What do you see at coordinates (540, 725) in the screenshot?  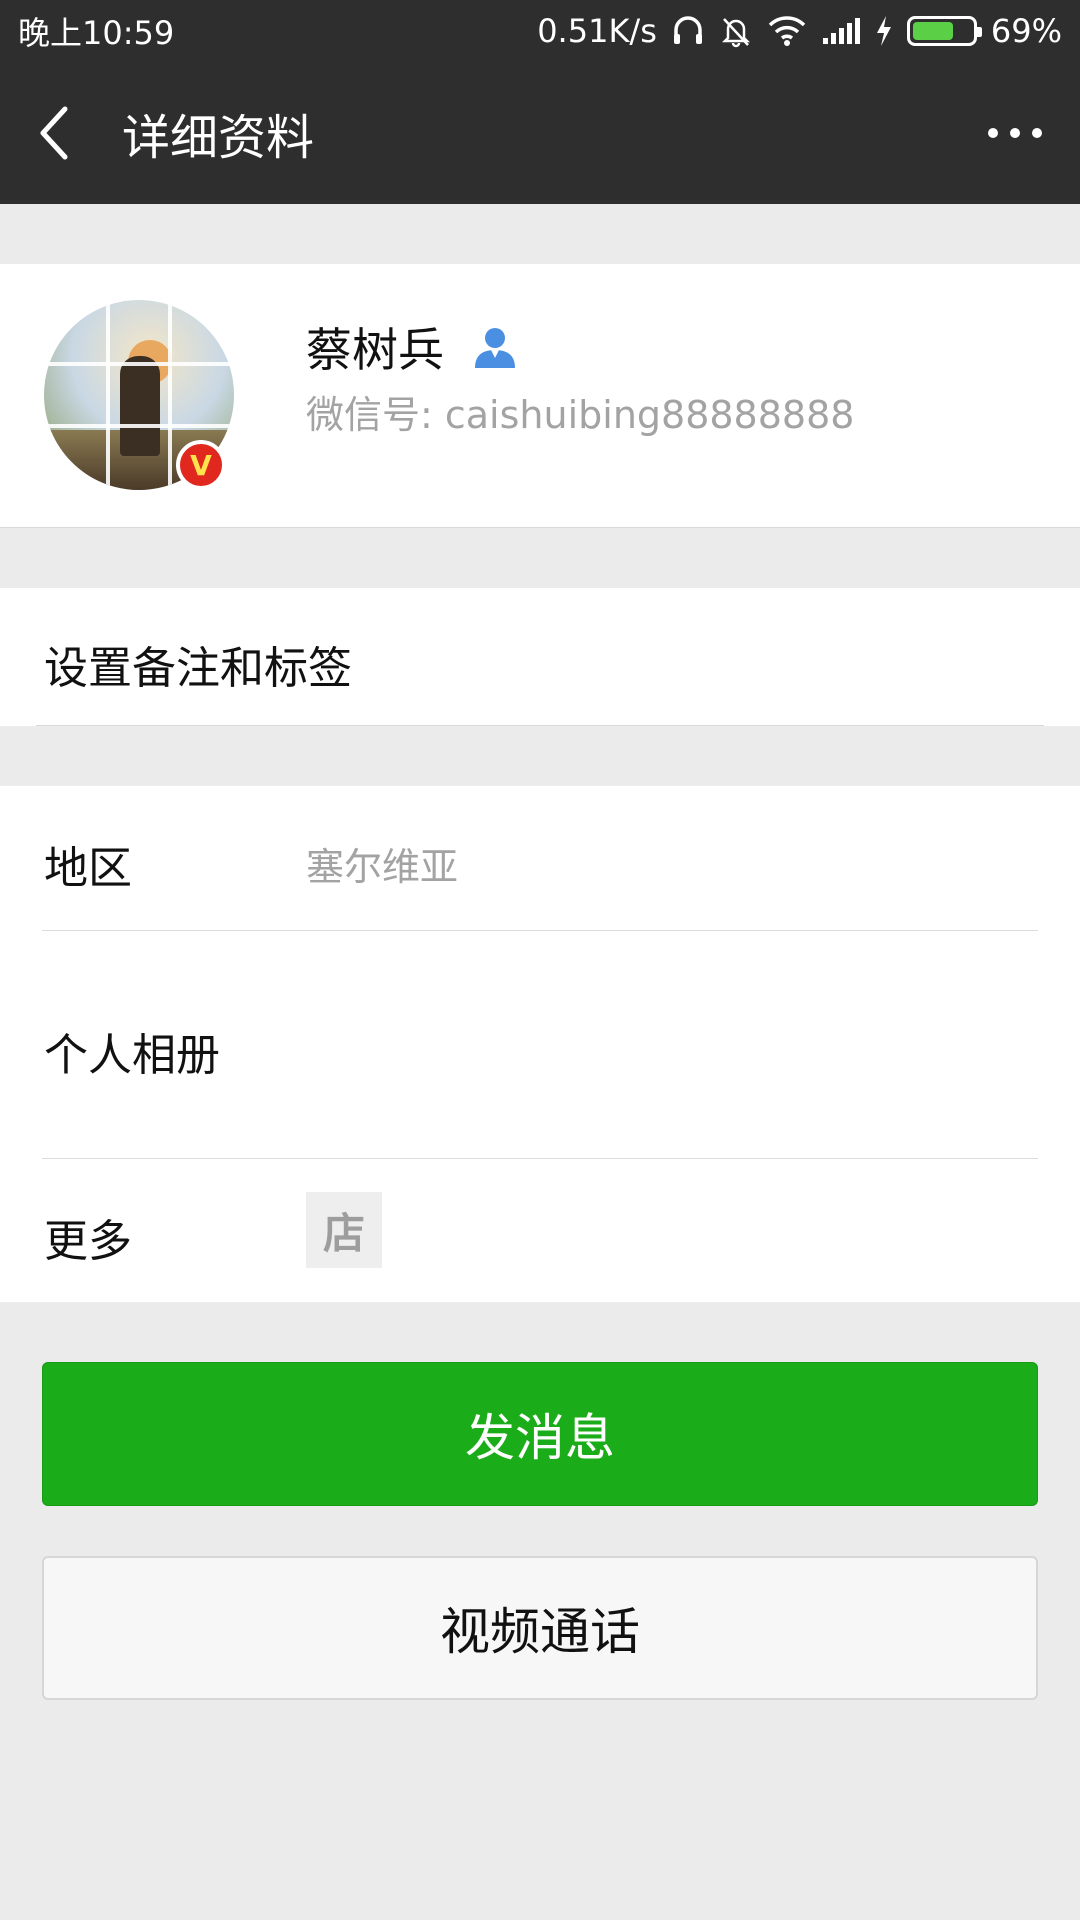 I see `divider` at bounding box center [540, 725].